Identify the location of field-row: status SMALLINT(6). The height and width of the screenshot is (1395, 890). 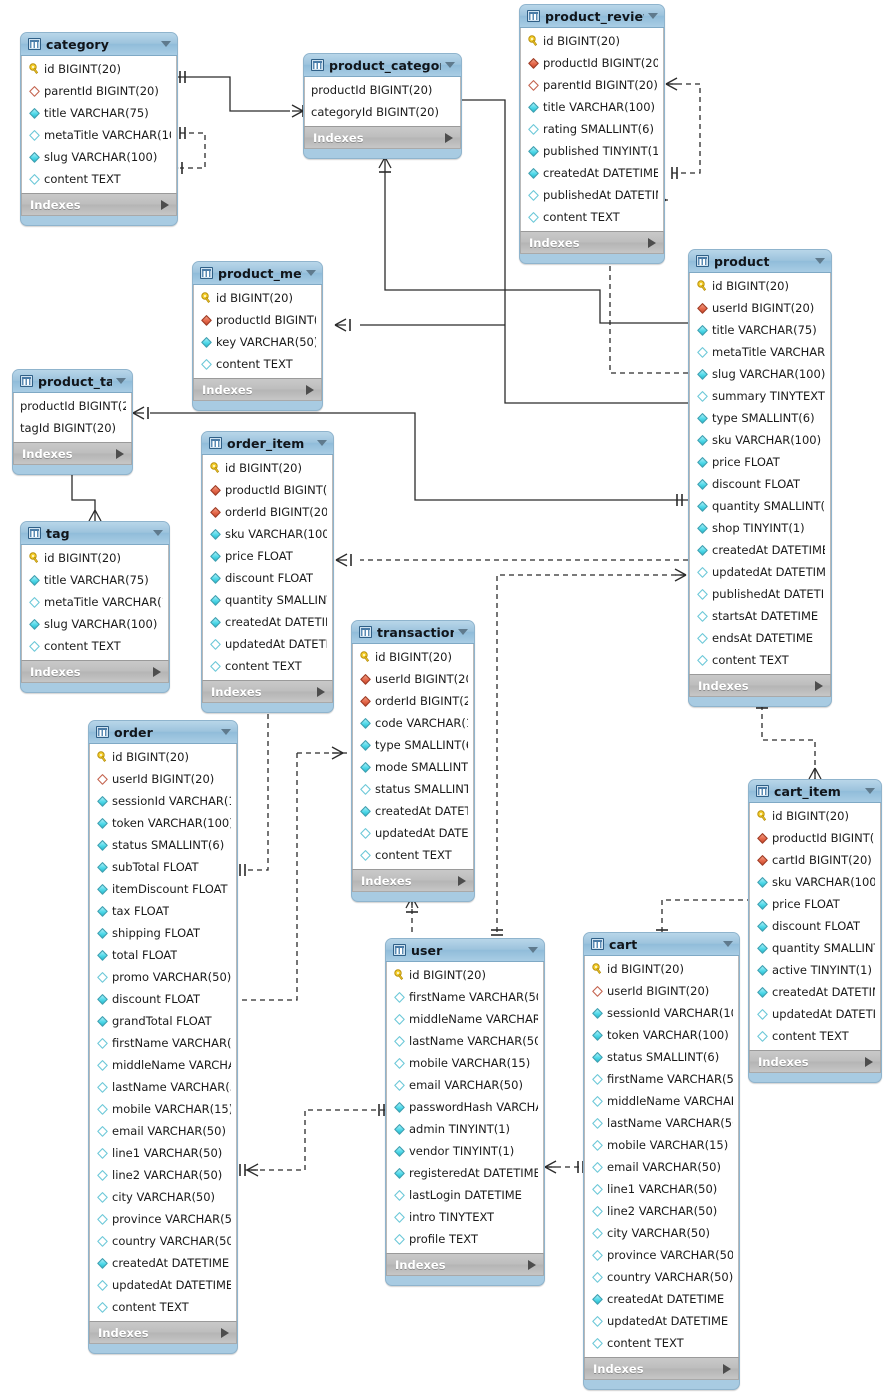
(661, 1057).